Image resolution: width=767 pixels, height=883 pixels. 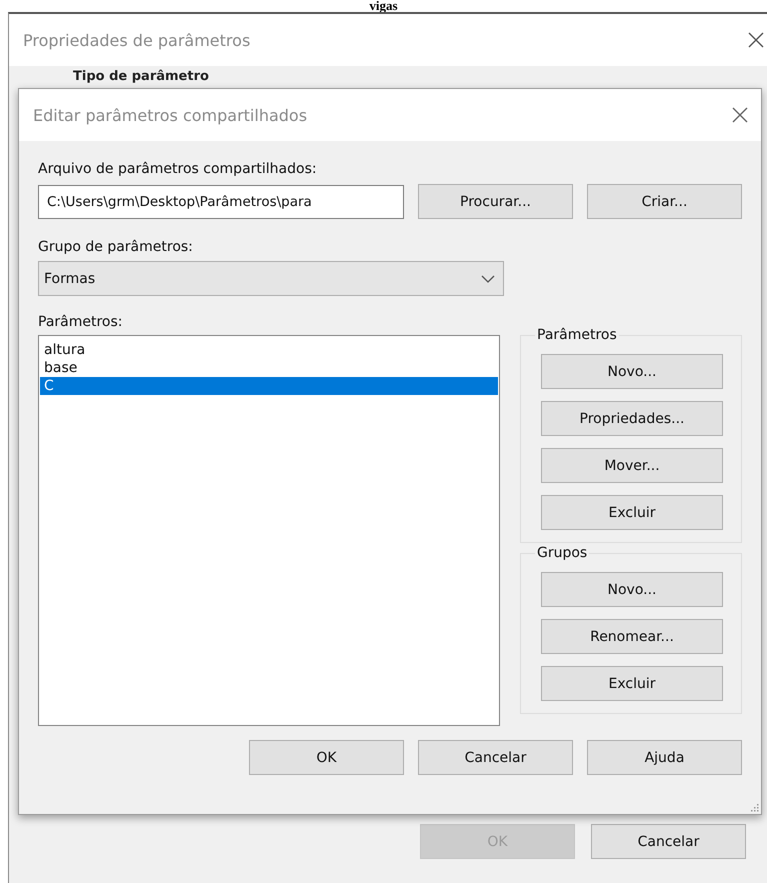 I want to click on chevron-icon, so click(x=488, y=279).